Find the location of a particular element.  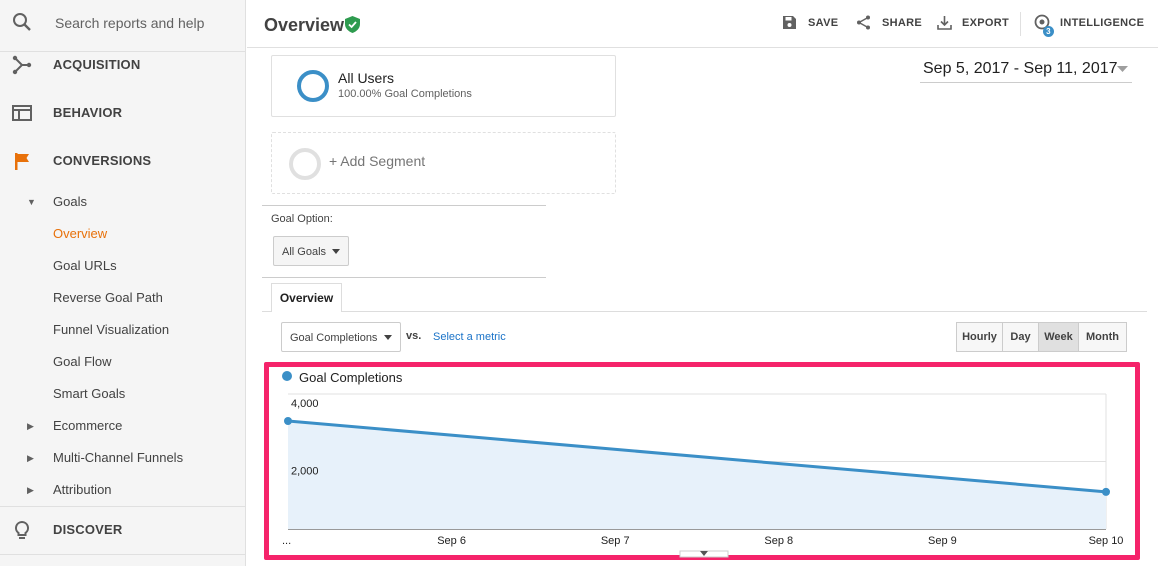

legend-label: Goal Completions is located at coordinates (351, 377).